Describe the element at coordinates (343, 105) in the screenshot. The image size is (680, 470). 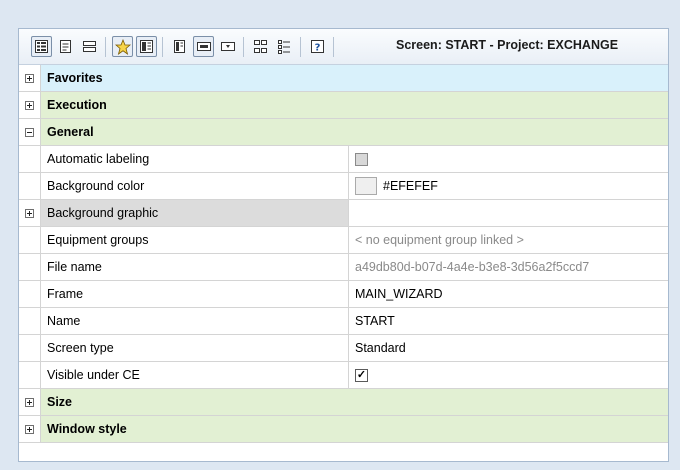
I see `category-execution: Execution` at that location.